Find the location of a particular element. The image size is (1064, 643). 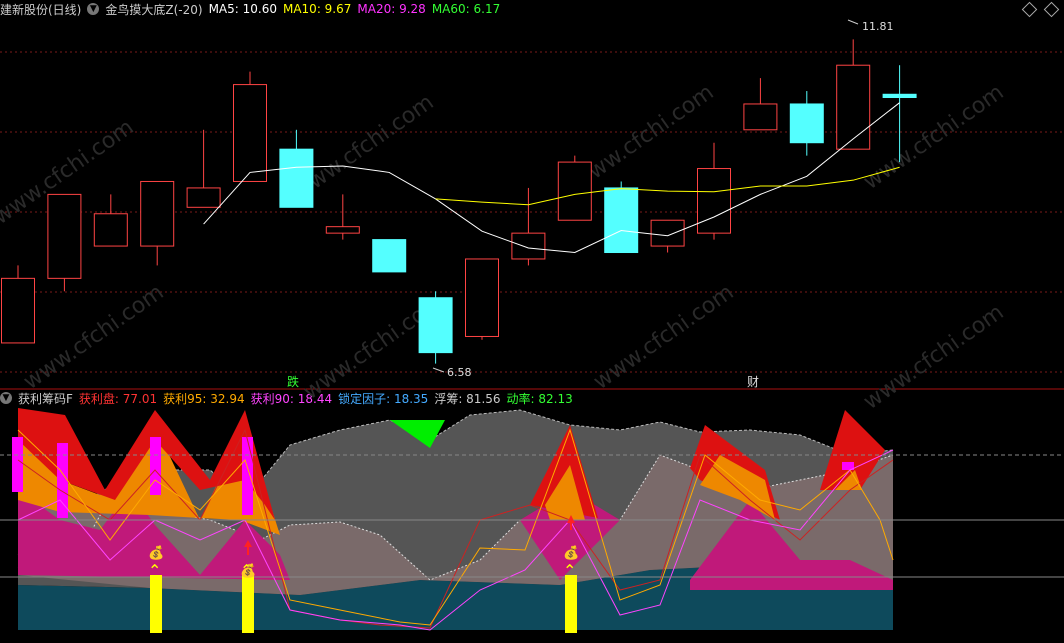

low-price-marker: 6.58 is located at coordinates (452, 372).